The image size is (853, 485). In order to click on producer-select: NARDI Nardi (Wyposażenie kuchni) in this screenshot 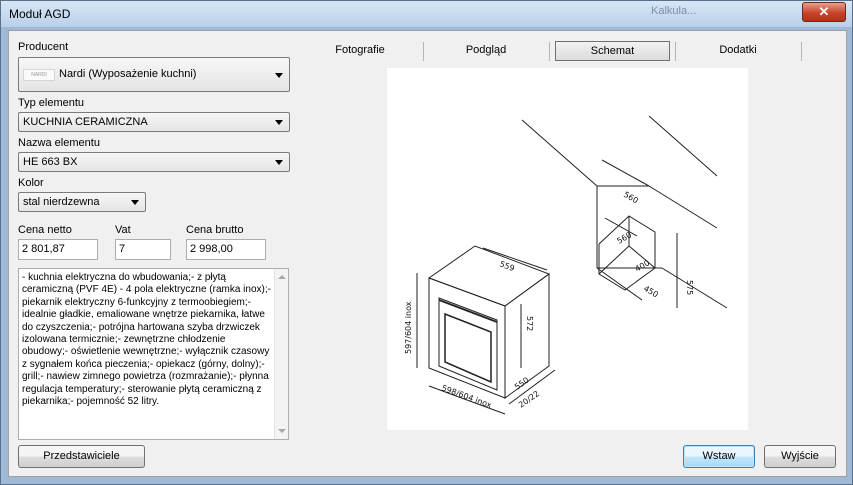, I will do `click(154, 74)`.